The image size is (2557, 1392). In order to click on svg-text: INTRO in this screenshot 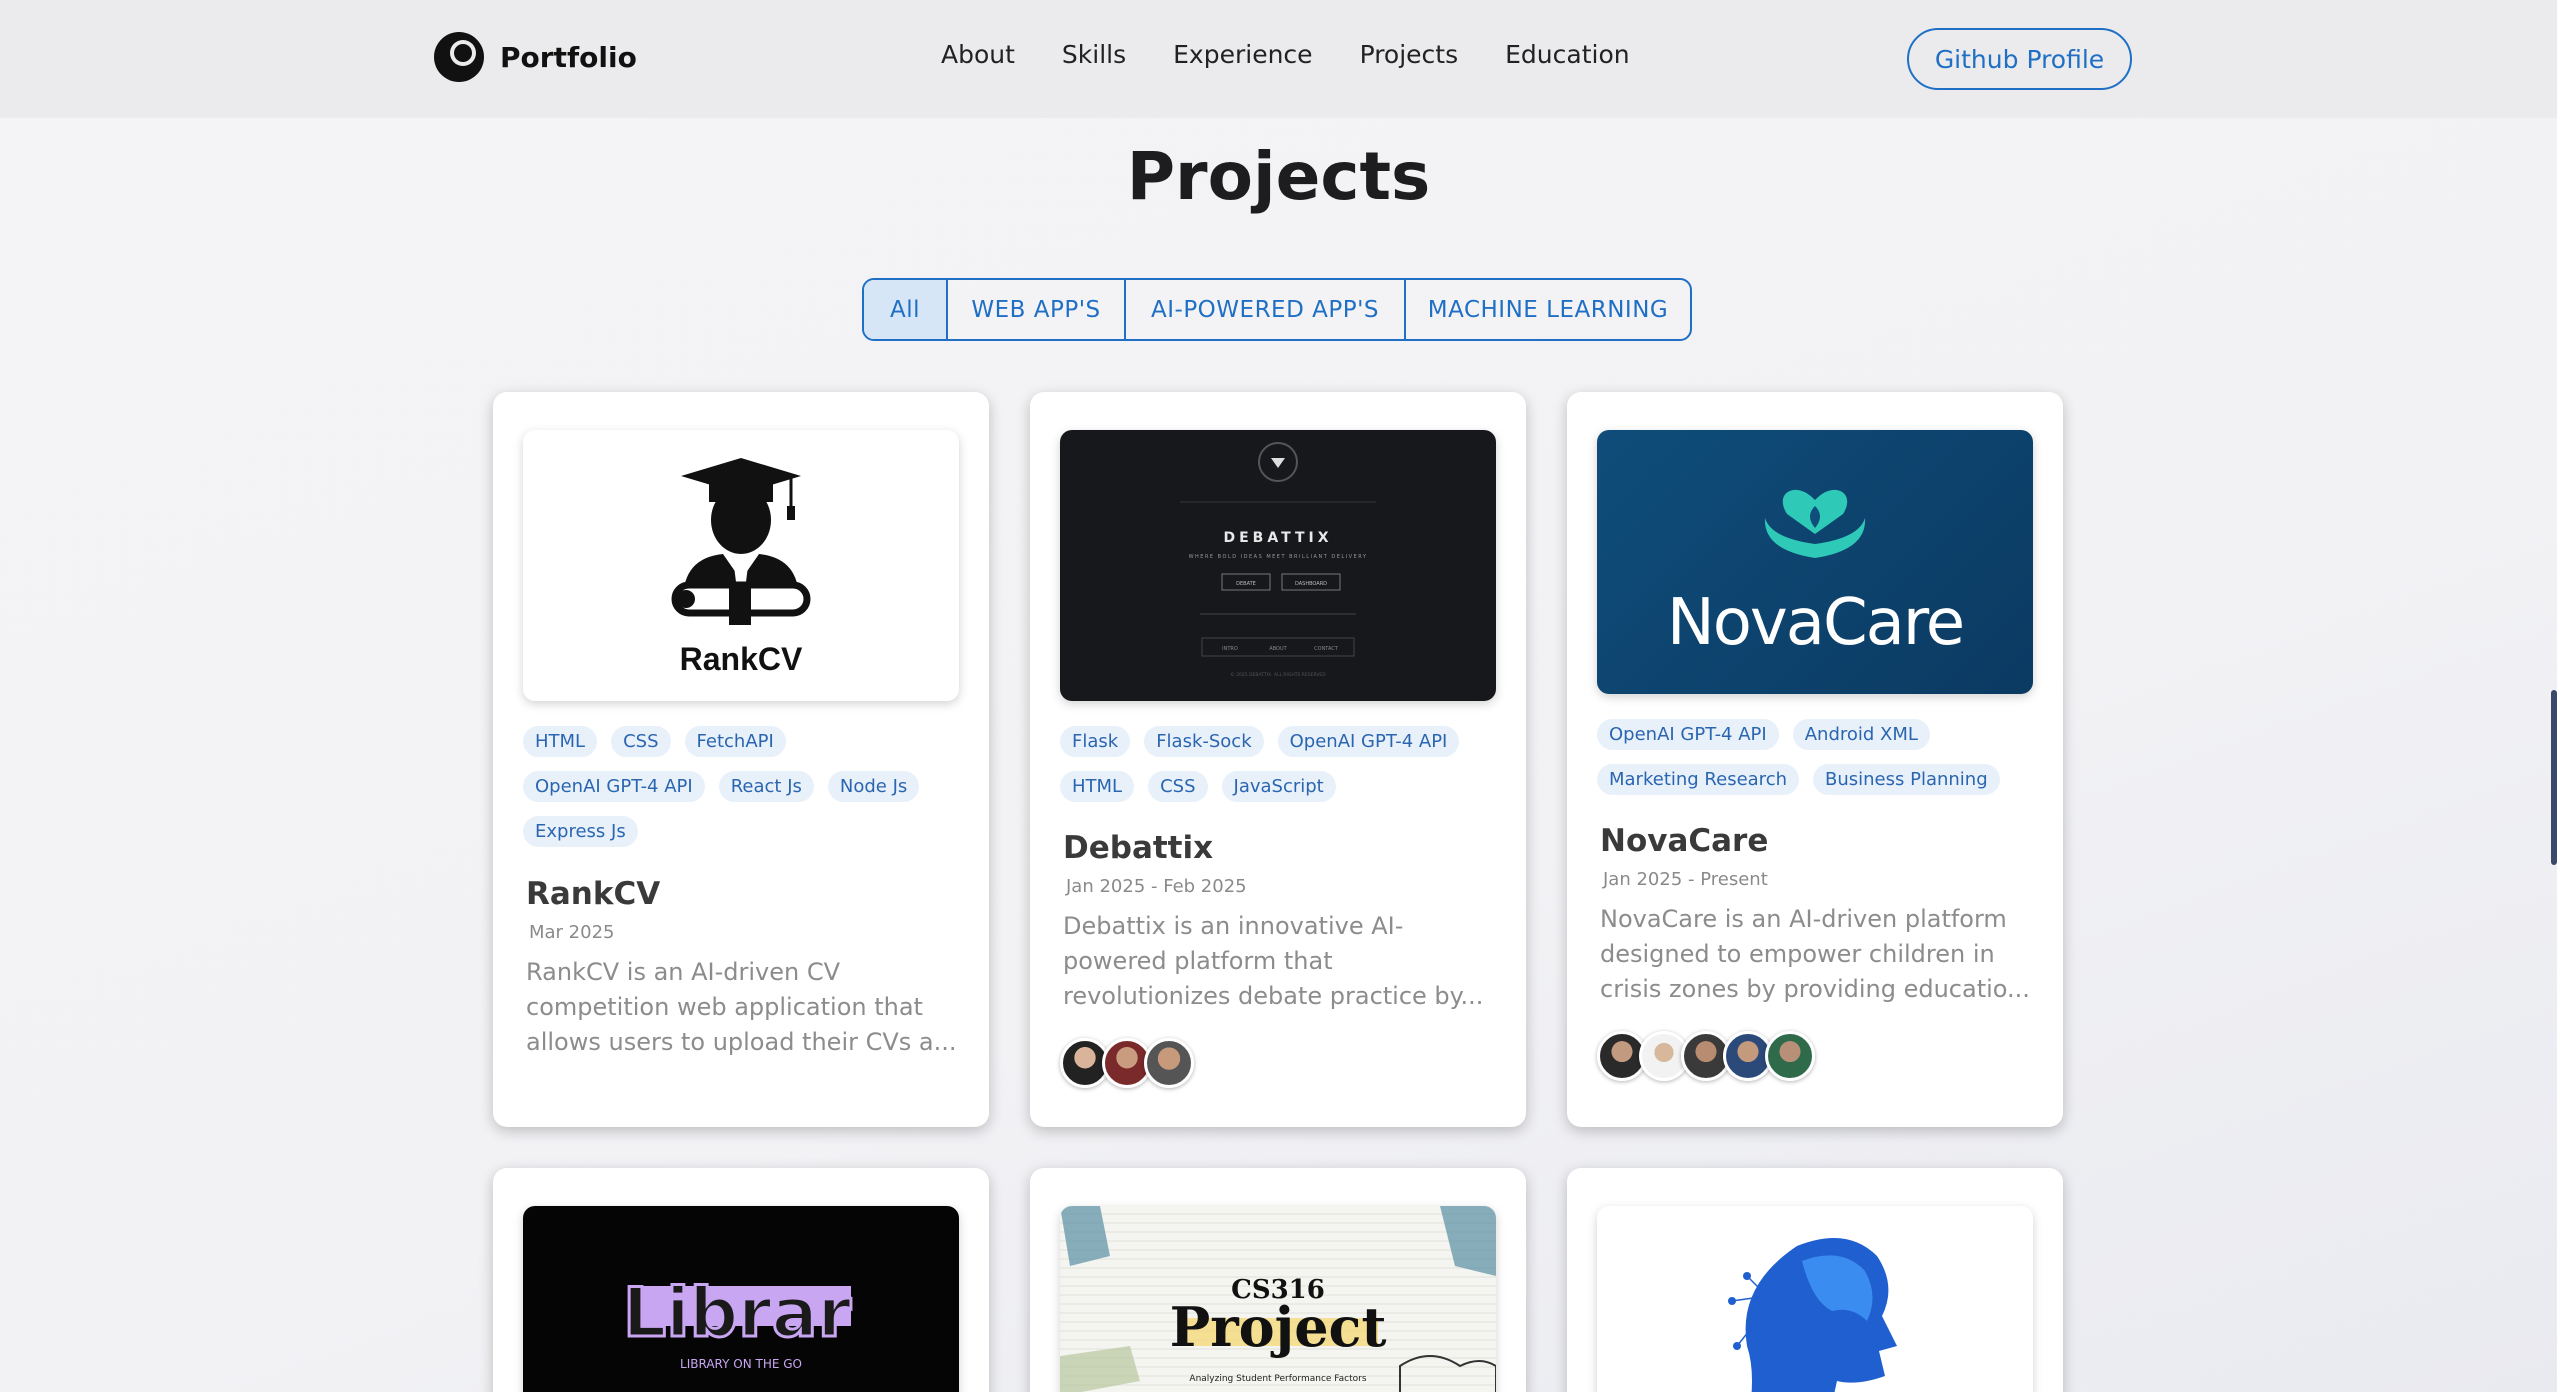, I will do `click(1230, 649)`.